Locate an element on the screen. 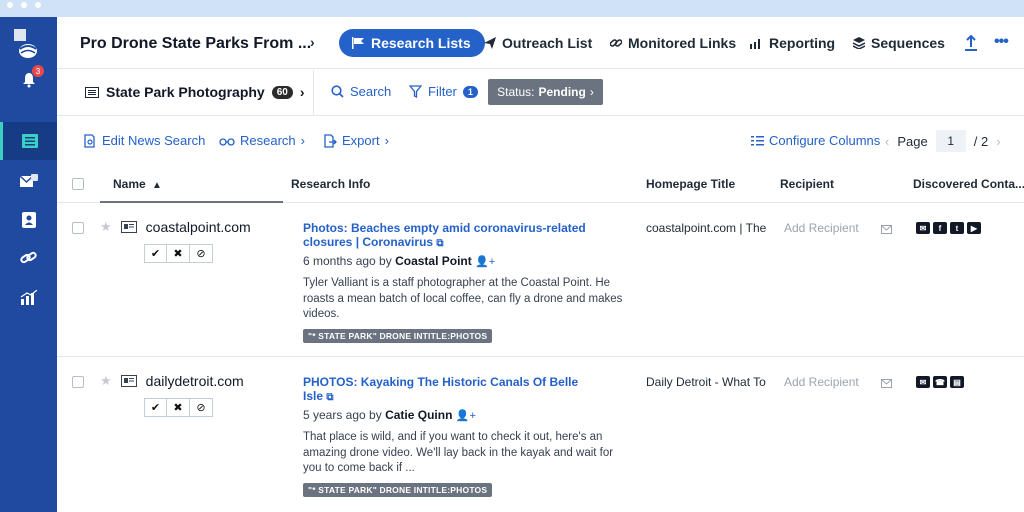 This screenshot has height=512, width=1024. more-options-icon: ••• is located at coordinates (1001, 42).